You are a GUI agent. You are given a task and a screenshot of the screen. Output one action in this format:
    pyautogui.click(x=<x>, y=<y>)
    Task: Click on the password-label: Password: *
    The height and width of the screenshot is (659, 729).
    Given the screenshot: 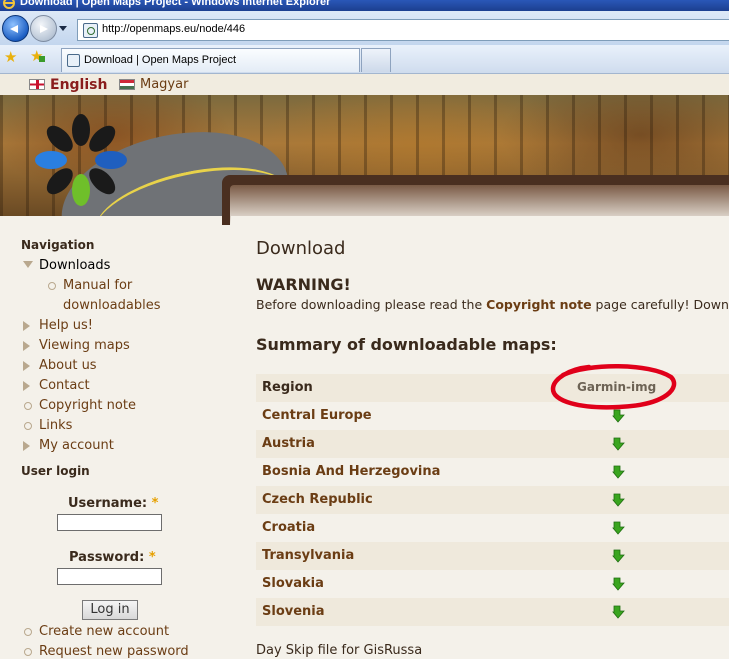 What is the action you would take?
    pyautogui.click(x=112, y=557)
    